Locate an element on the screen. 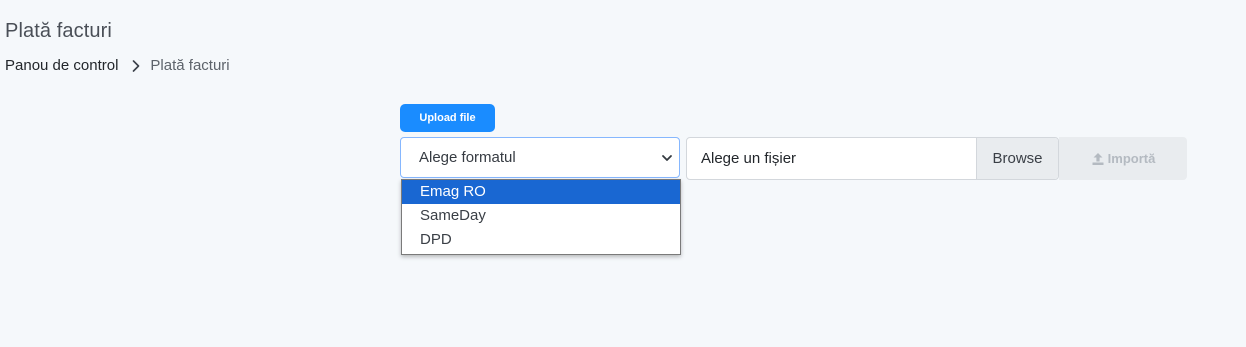 Image resolution: width=1246 pixels, height=347 pixels. format-option-sameday: SameDay is located at coordinates (541, 216).